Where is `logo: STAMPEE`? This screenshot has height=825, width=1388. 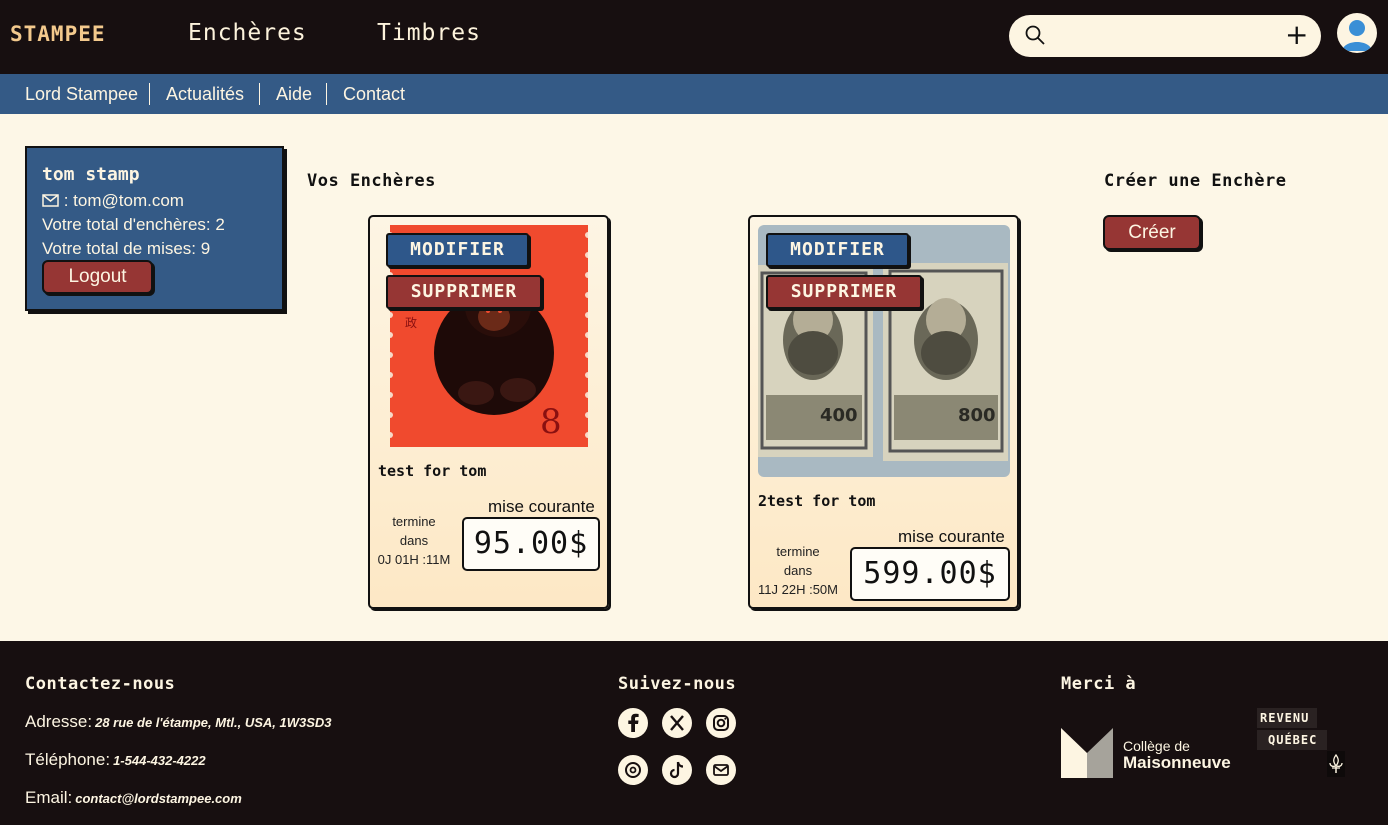
logo: STAMPEE is located at coordinates (58, 34).